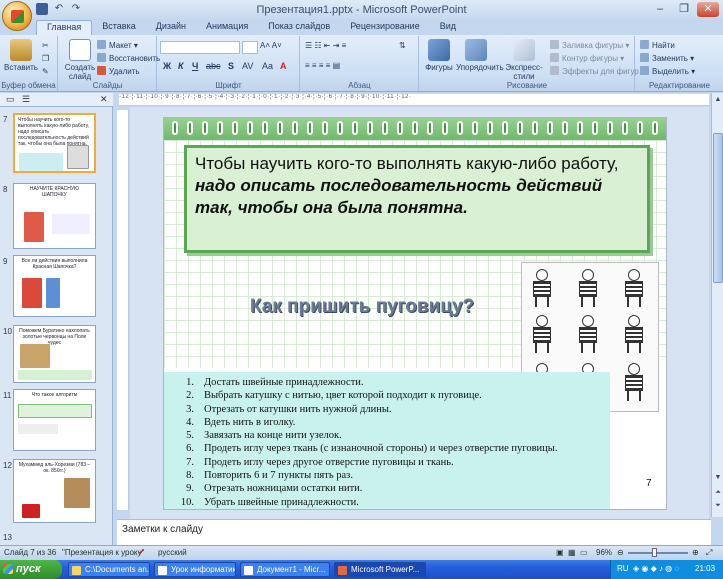  I want to click on slide-thumb-12: Мухаммед аль-Хорезми (783 – ок. 850гг.), so click(54, 491).